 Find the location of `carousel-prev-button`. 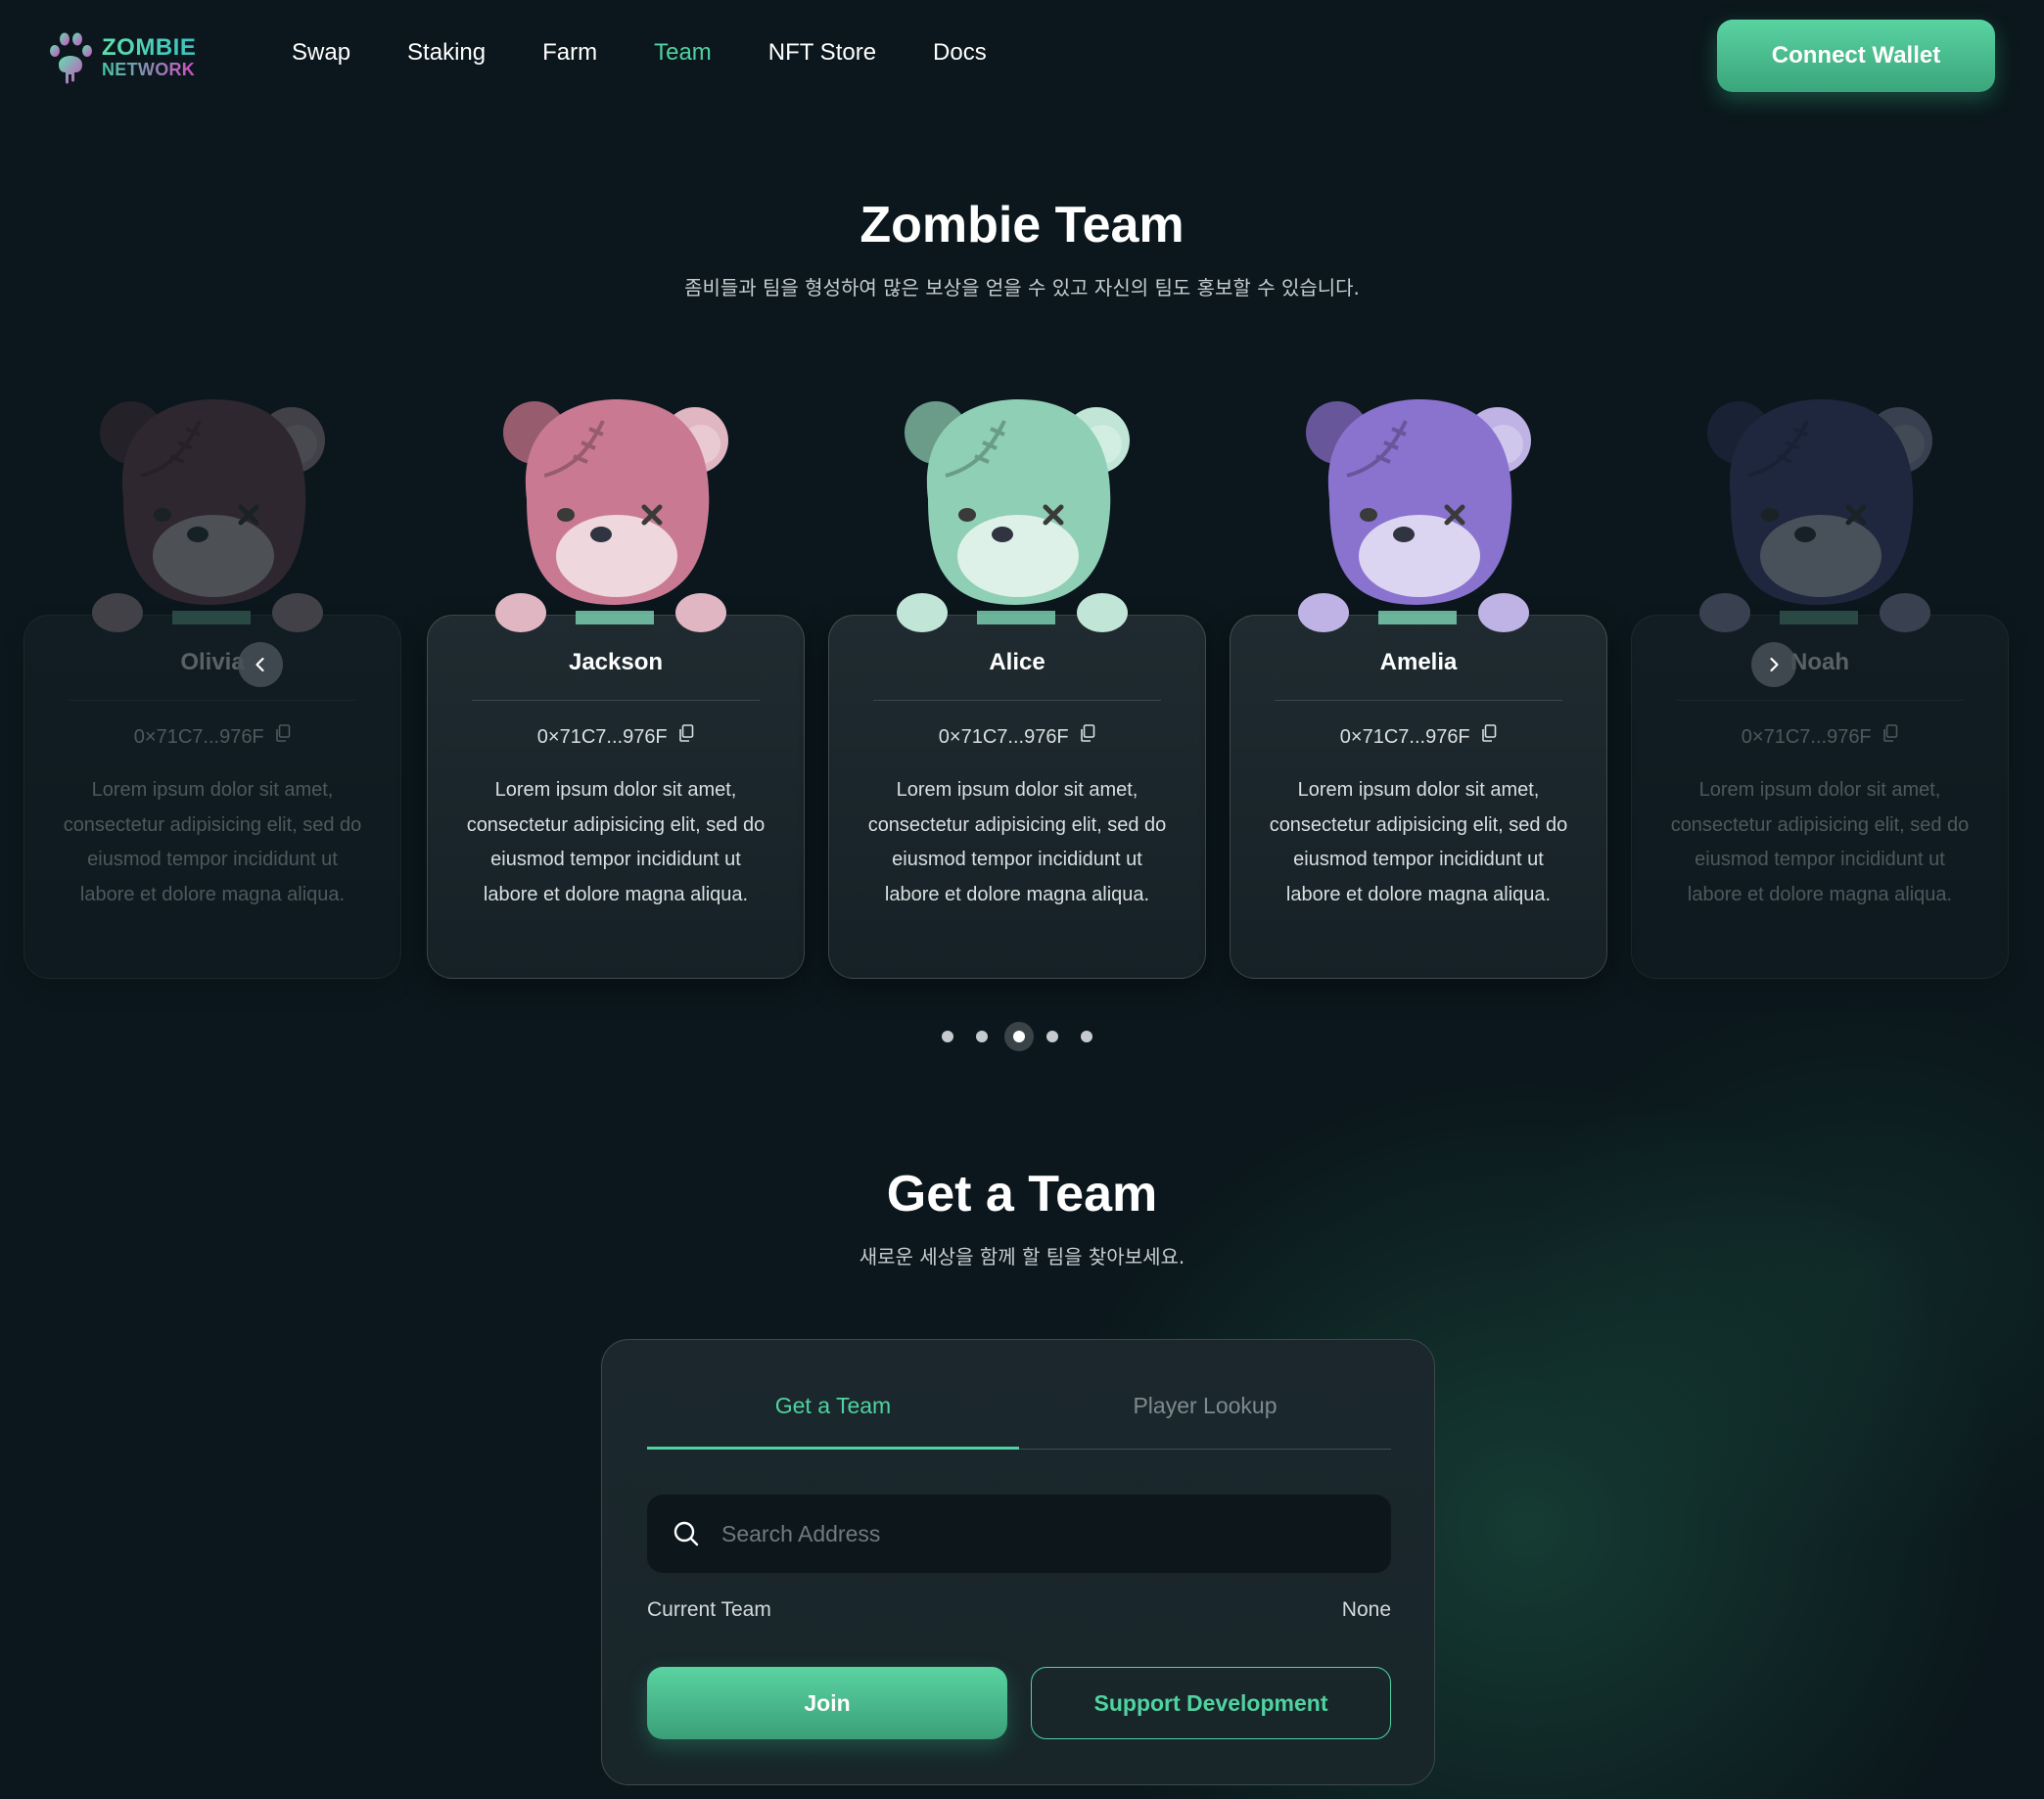

carousel-prev-button is located at coordinates (261, 664).